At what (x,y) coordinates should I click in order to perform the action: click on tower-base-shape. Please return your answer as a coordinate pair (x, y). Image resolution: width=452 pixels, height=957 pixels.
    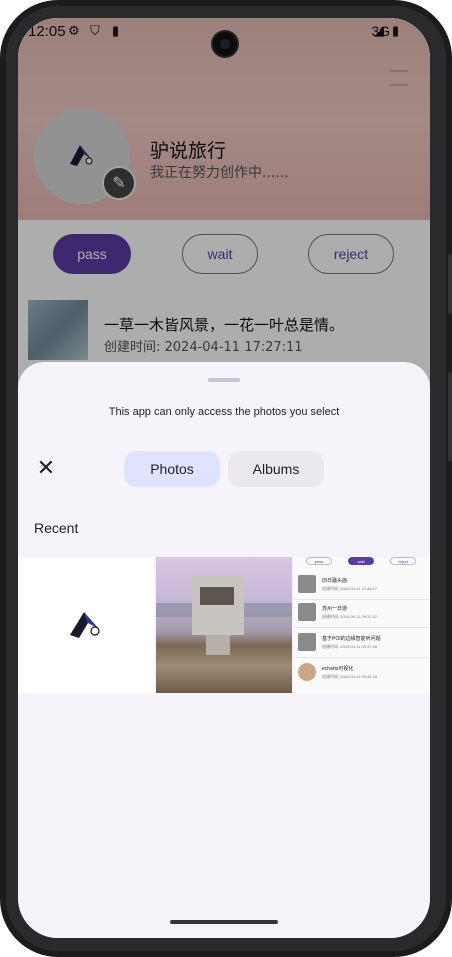
    Looking at the image, I should click on (218, 645).